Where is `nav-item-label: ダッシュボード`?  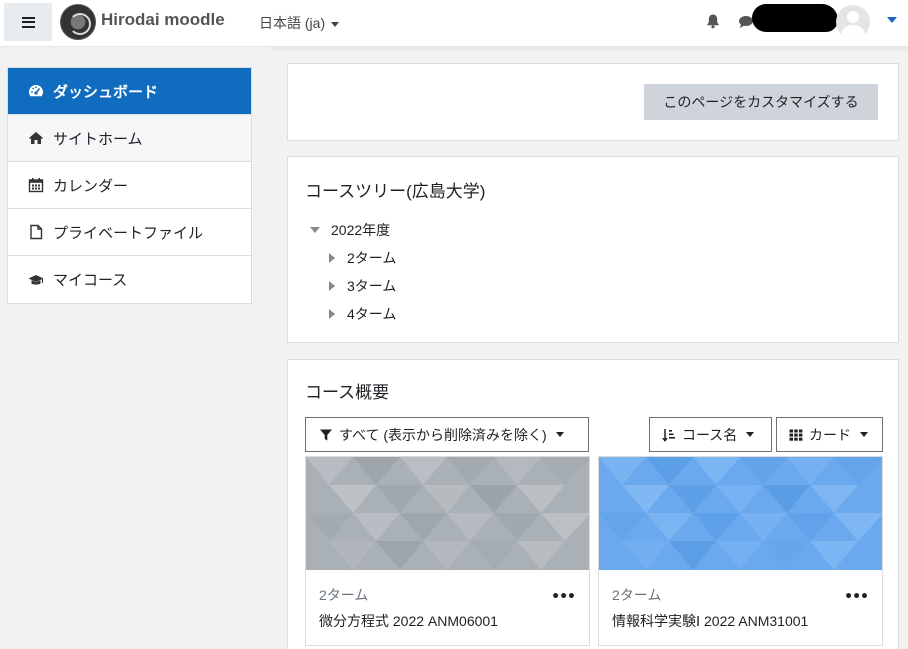 nav-item-label: ダッシュボード is located at coordinates (106, 92).